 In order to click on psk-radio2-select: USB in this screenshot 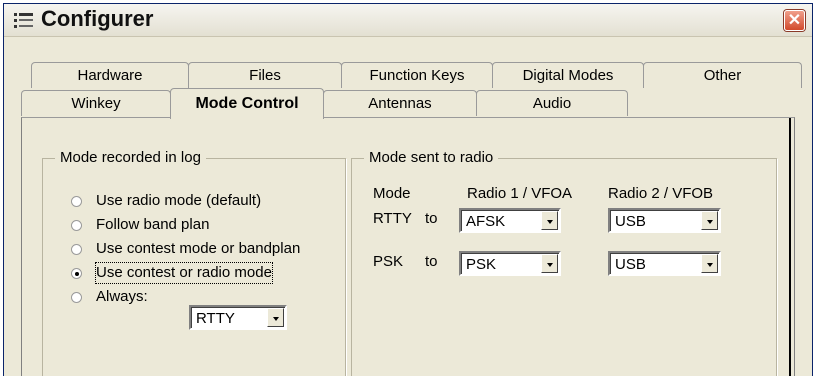, I will do `click(664, 263)`.